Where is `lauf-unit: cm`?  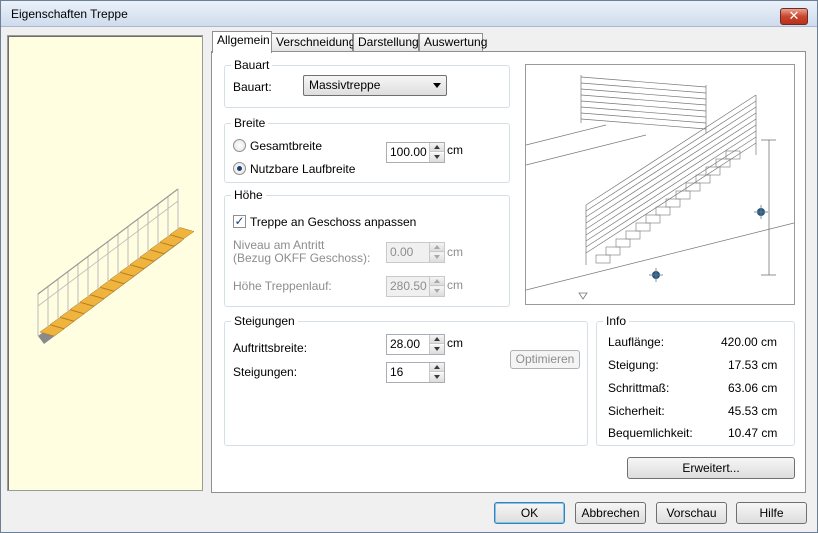 lauf-unit: cm is located at coordinates (455, 285).